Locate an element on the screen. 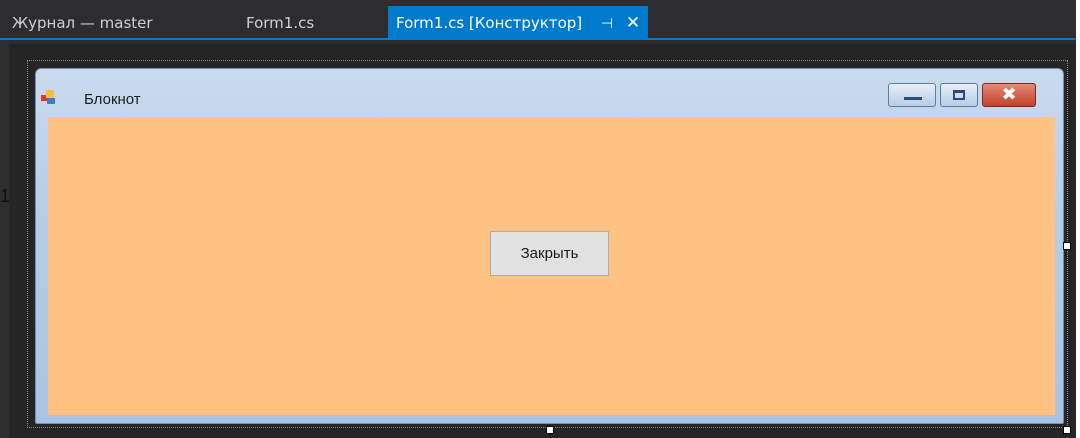 This screenshot has height=438, width=1080. pin-icon: ⊣ is located at coordinates (607, 24).